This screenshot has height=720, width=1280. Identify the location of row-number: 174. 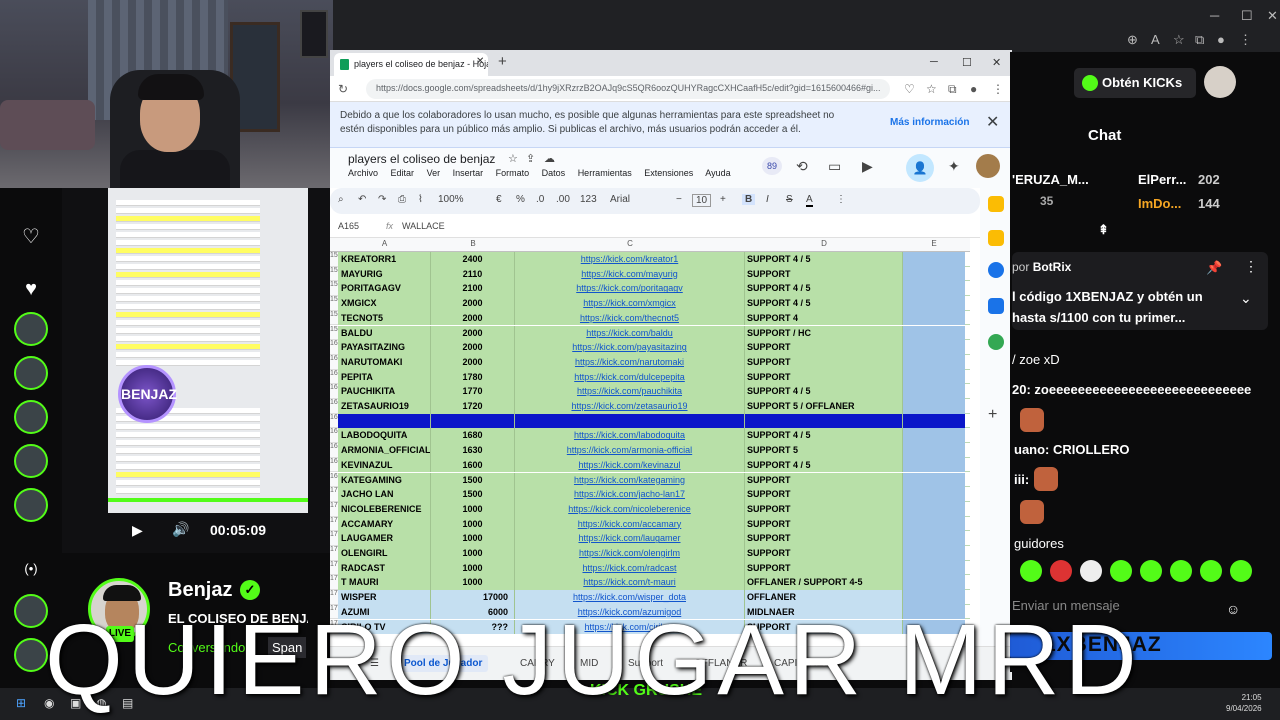
(336, 553).